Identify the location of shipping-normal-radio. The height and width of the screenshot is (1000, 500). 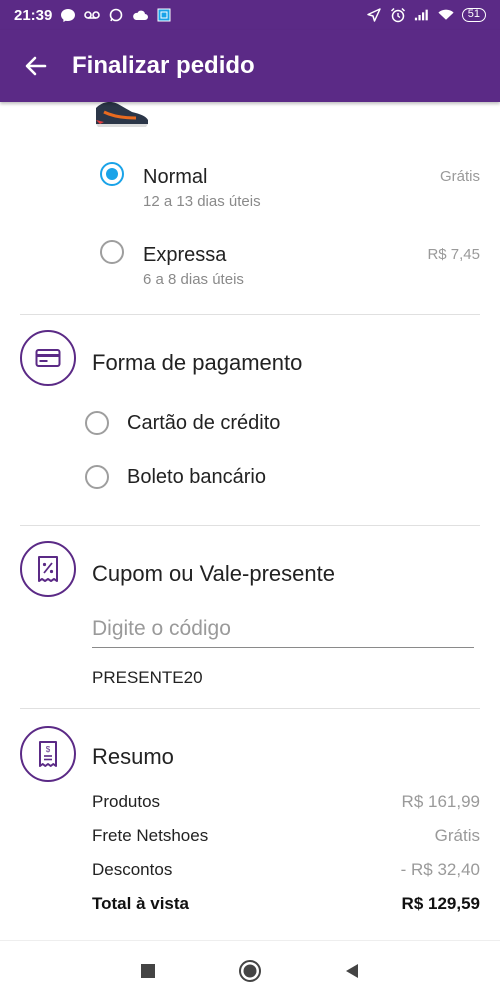
(112, 174).